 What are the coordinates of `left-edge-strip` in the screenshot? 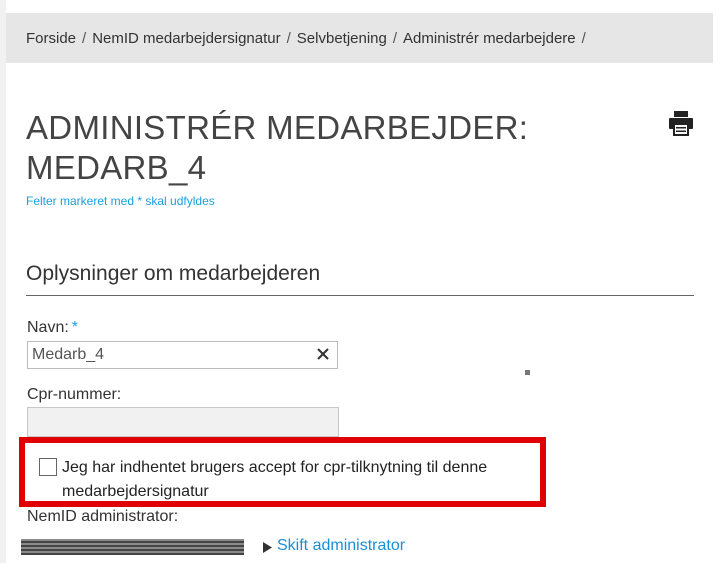 It's located at (3, 281).